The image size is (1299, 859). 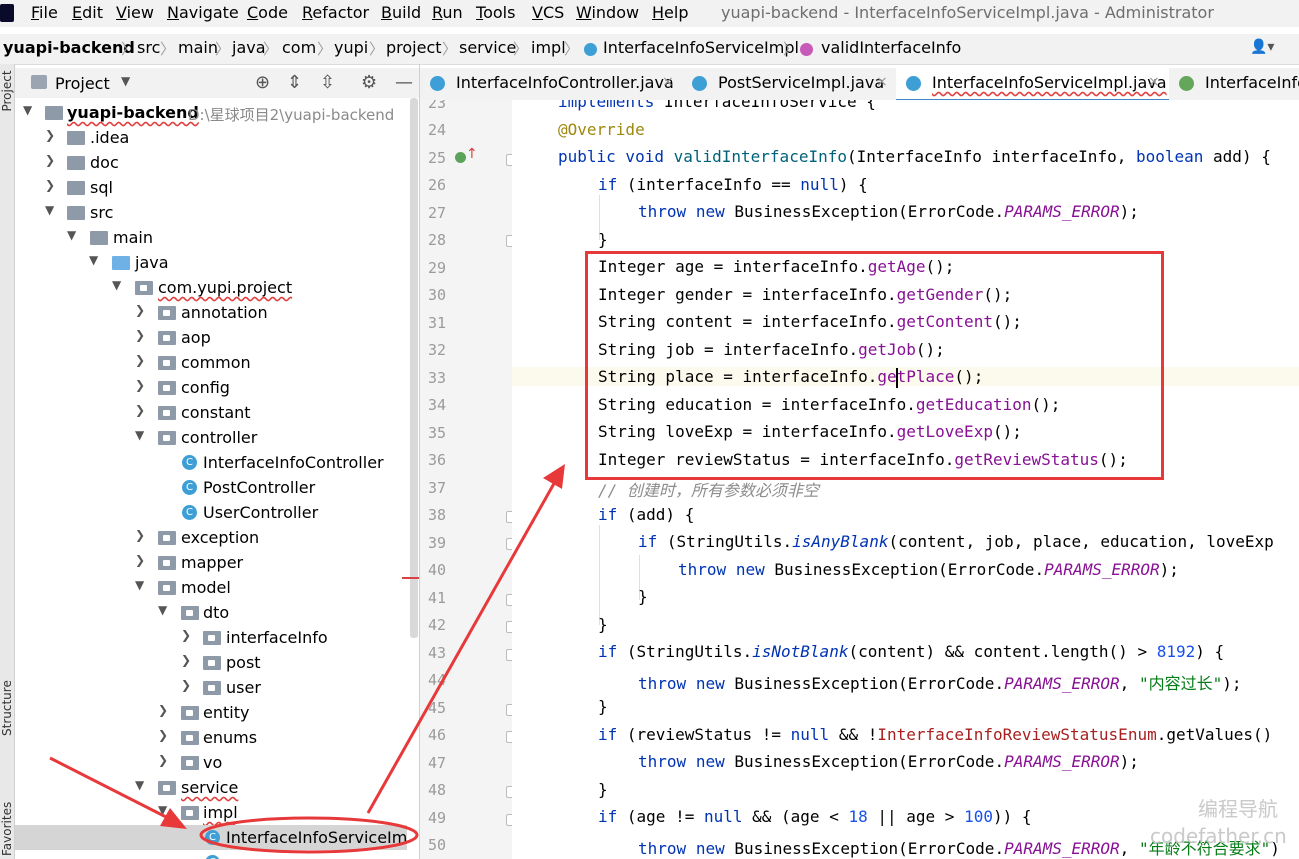 What do you see at coordinates (891, 47) in the screenshot?
I see `breadcrumb-method: validInterfaceInfo` at bounding box center [891, 47].